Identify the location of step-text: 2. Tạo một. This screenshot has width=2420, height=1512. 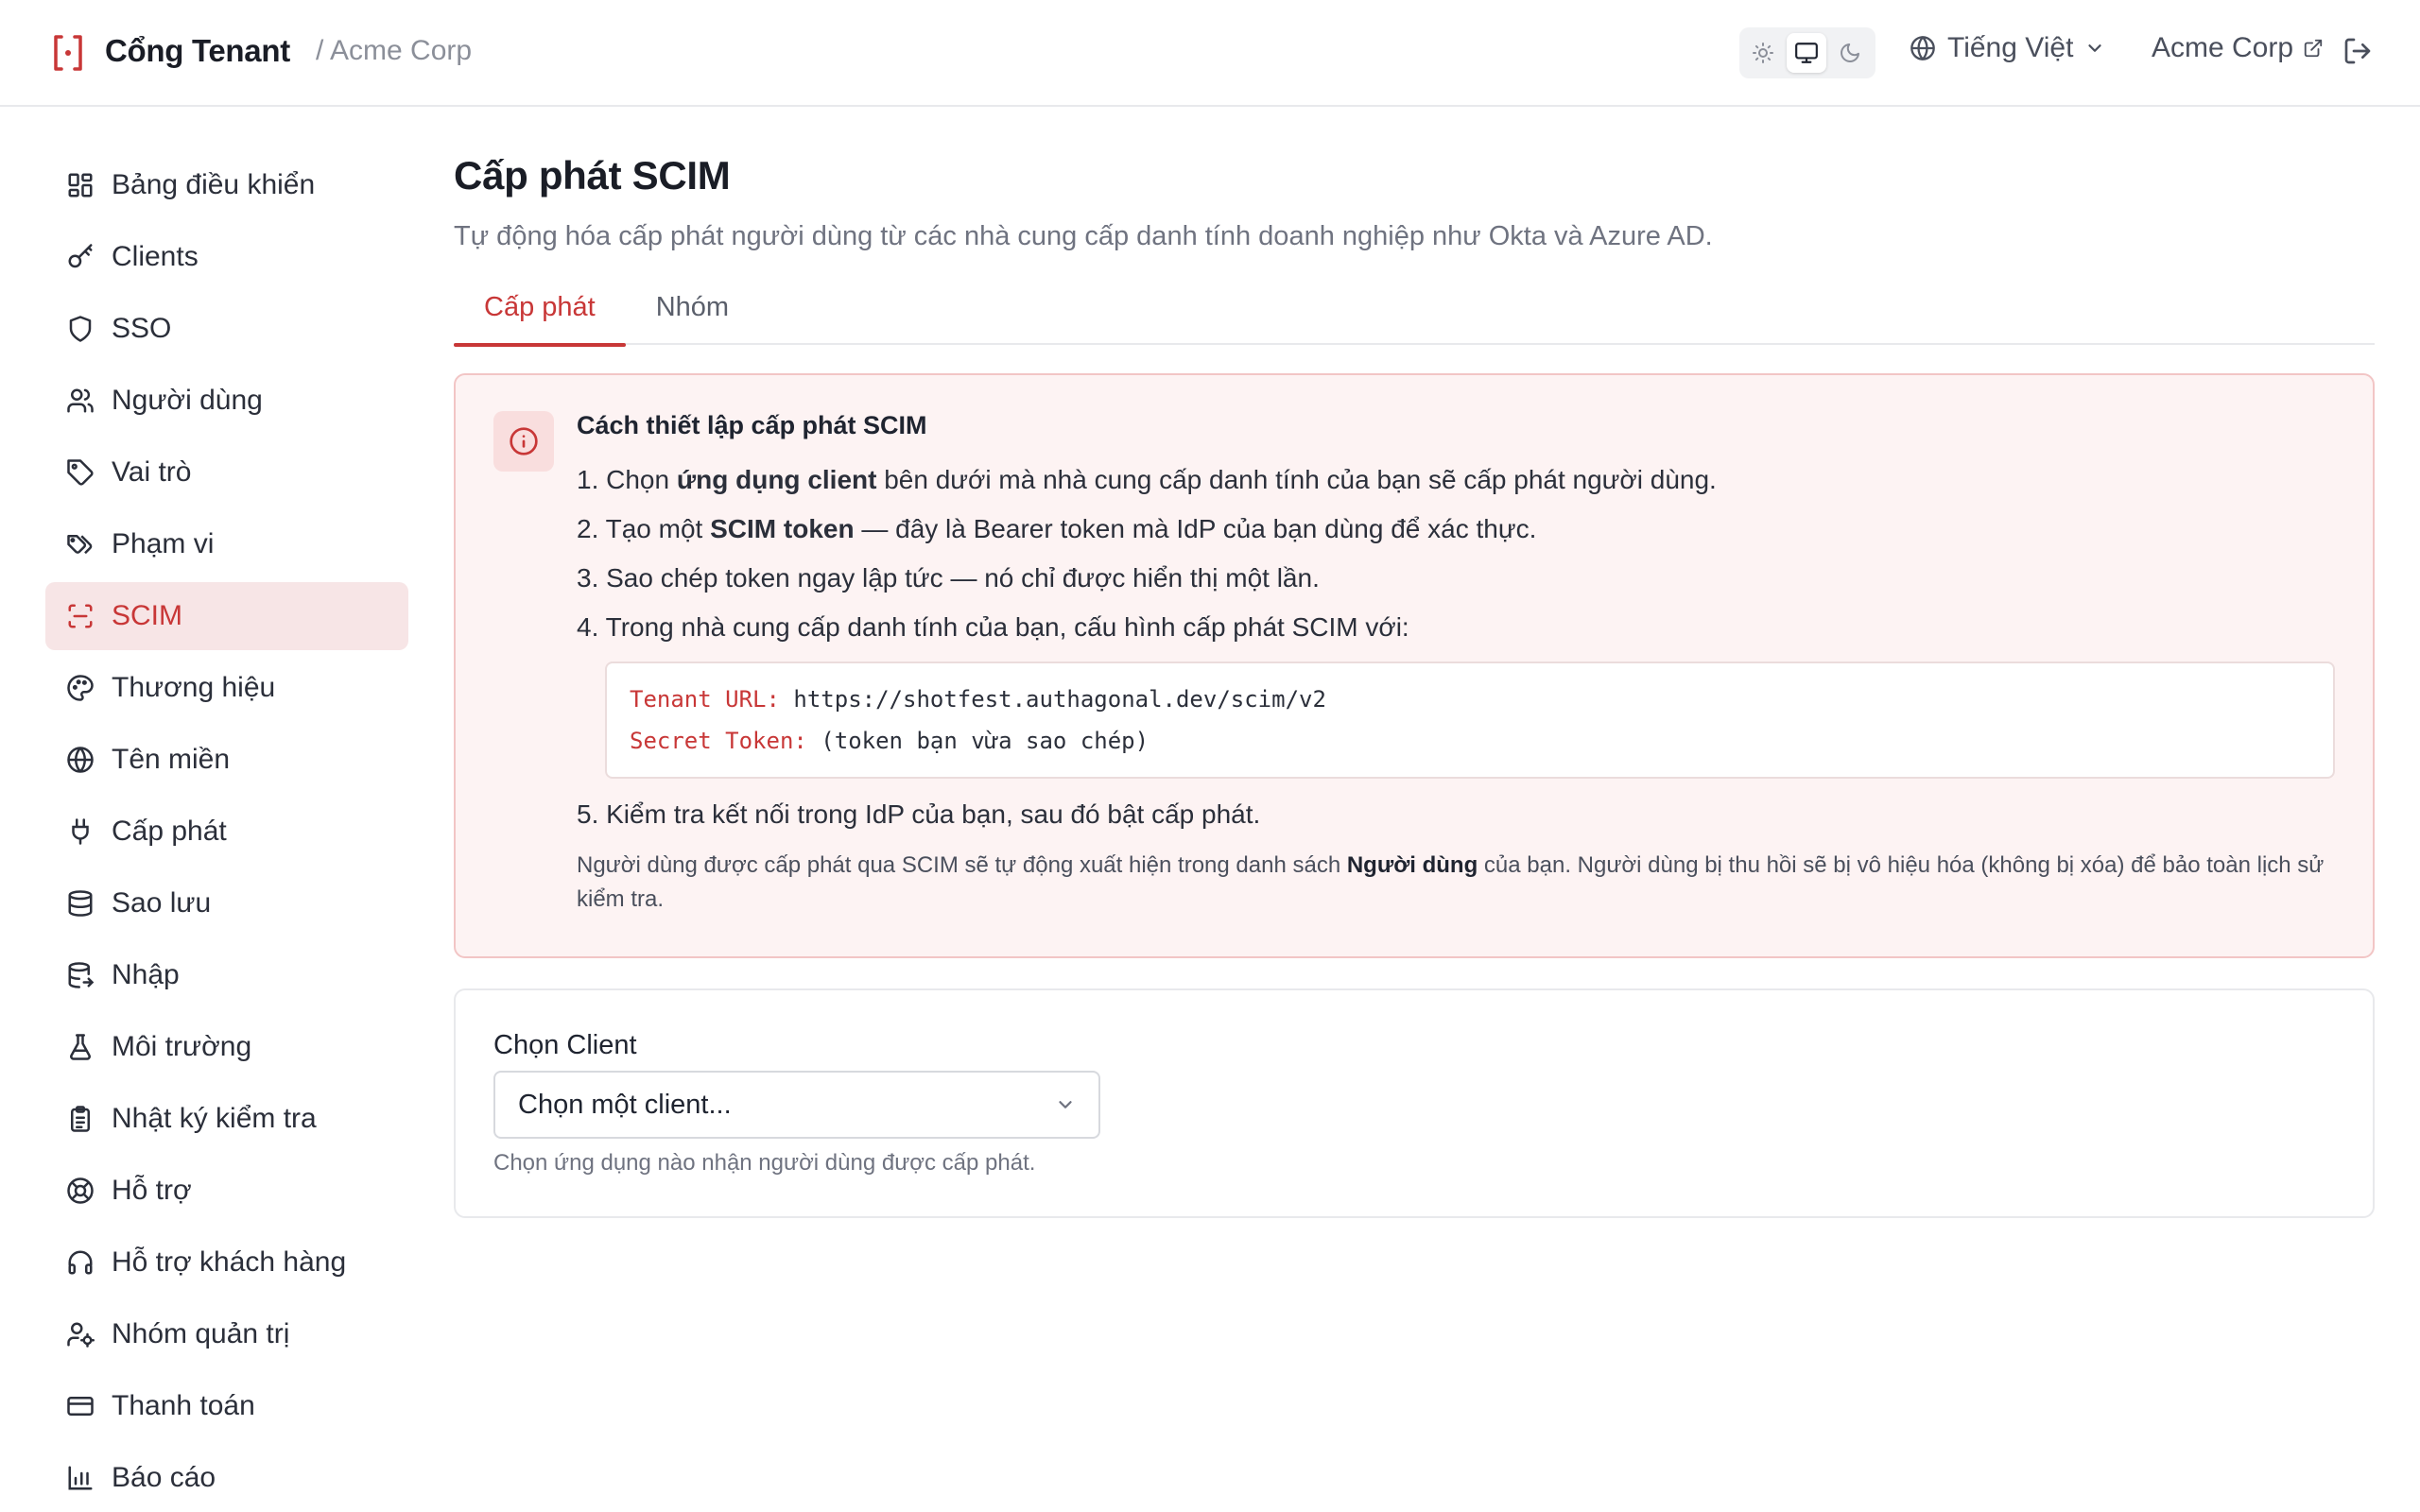
(644, 528).